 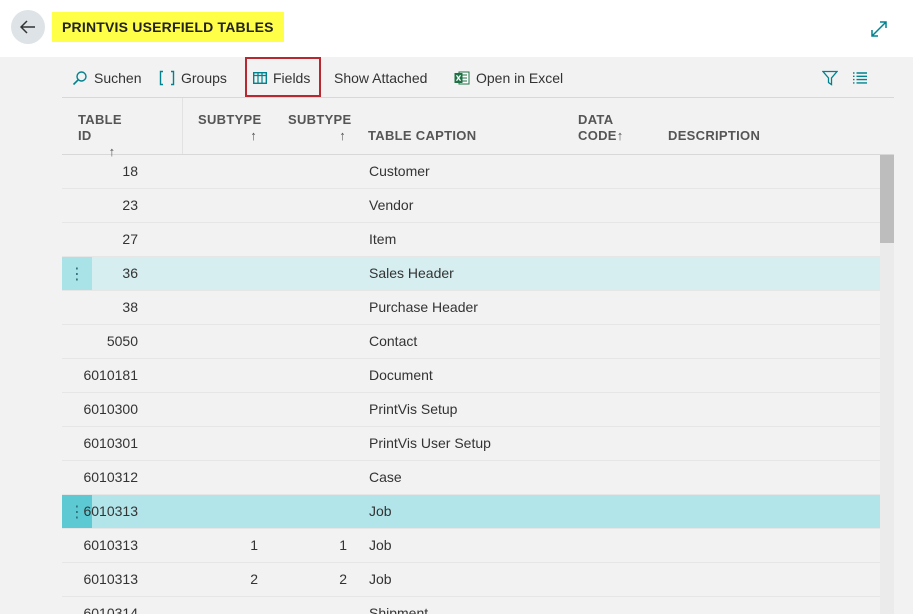 What do you see at coordinates (471, 376) in the screenshot?
I see `table-row: 6010181 Document` at bounding box center [471, 376].